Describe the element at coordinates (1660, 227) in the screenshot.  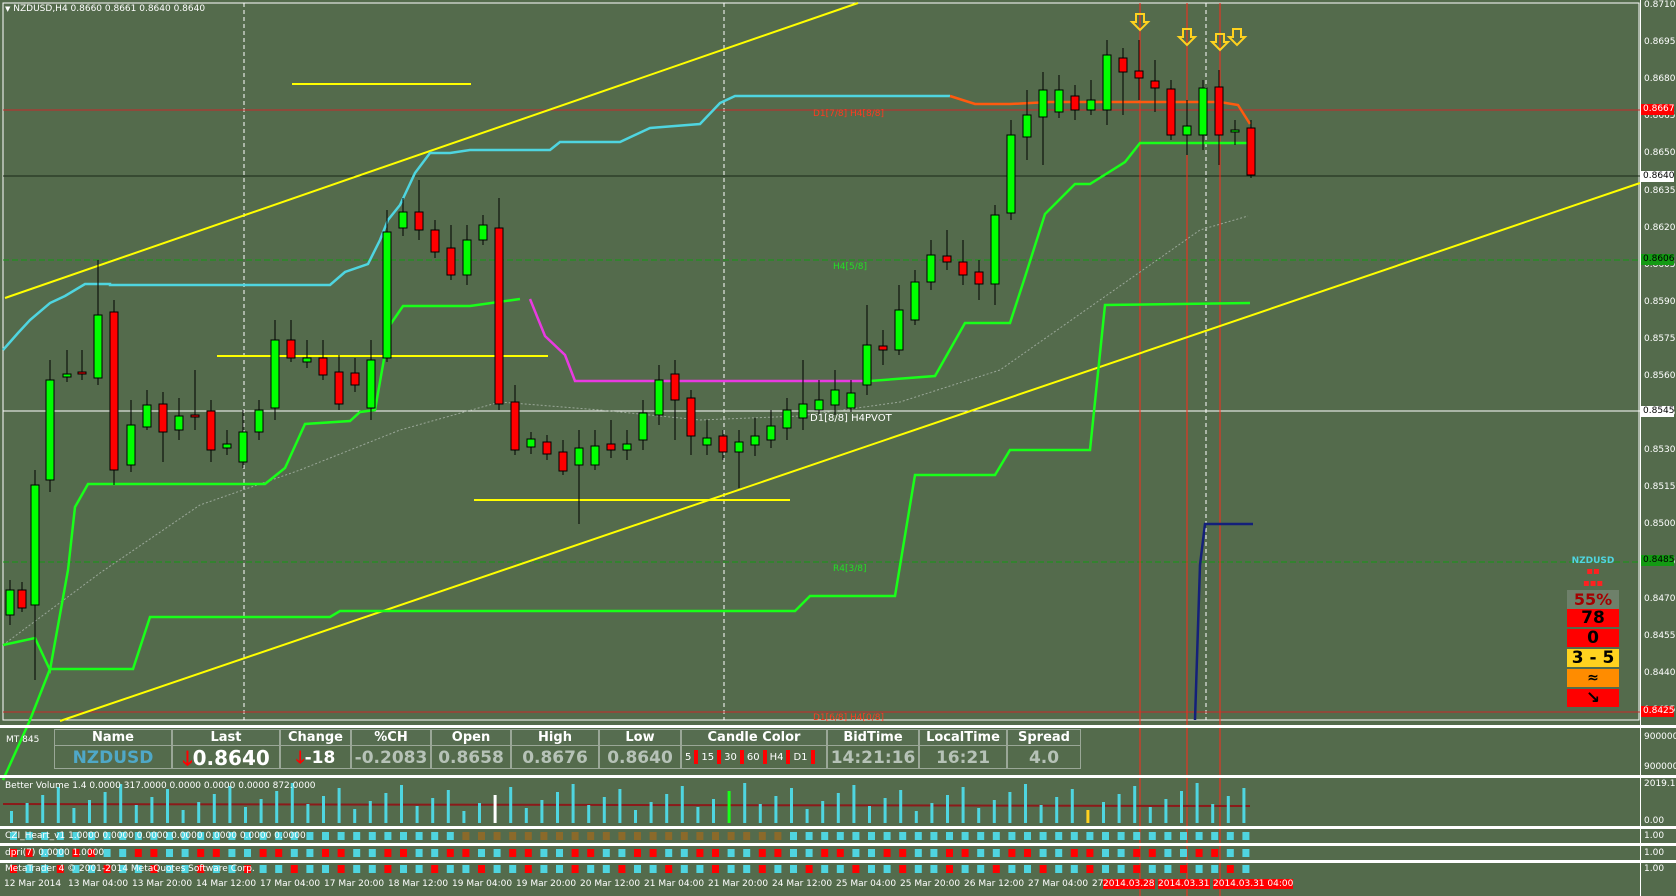
I see `price-tick-label: 0.8620` at that location.